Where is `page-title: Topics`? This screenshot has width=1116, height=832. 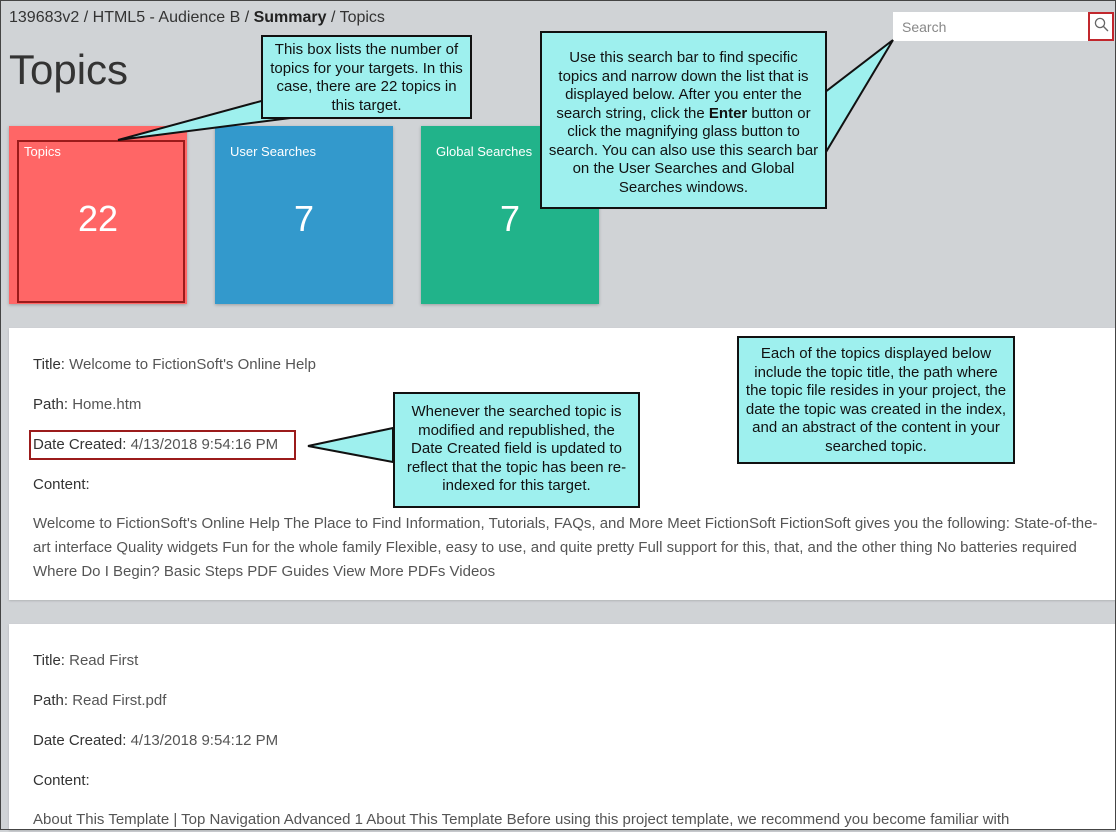
page-title: Topics is located at coordinates (69, 69).